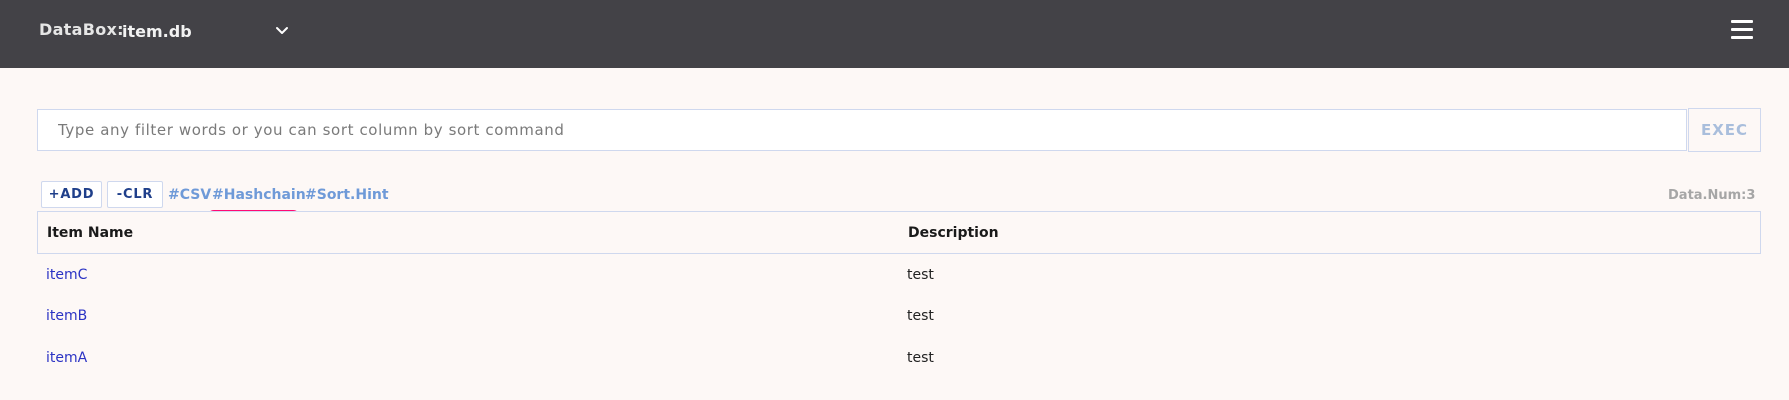 The width and height of the screenshot is (1789, 400). Describe the element at coordinates (1712, 195) in the screenshot. I see `data-count: Data.Num:3` at that location.